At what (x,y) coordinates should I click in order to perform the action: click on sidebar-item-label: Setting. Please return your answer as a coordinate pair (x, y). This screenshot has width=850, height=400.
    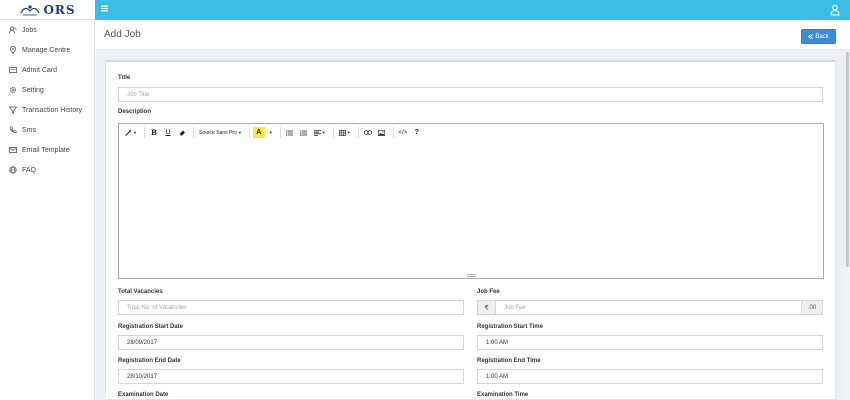
    Looking at the image, I should click on (33, 90).